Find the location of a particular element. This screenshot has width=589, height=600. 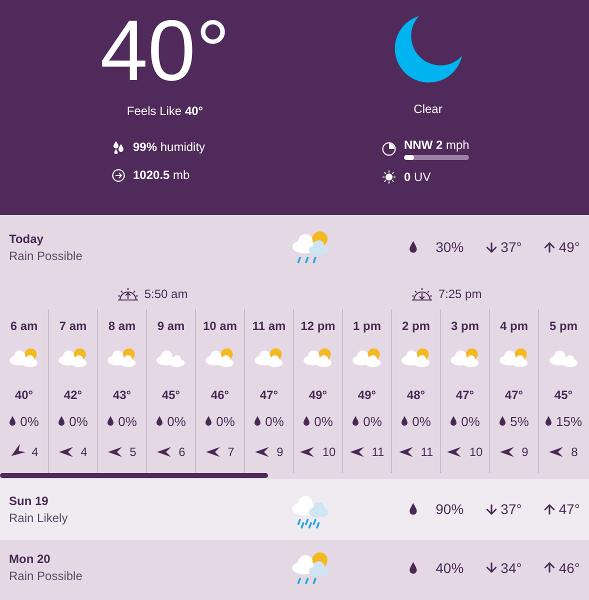

hour-temp: 48° is located at coordinates (416, 395).